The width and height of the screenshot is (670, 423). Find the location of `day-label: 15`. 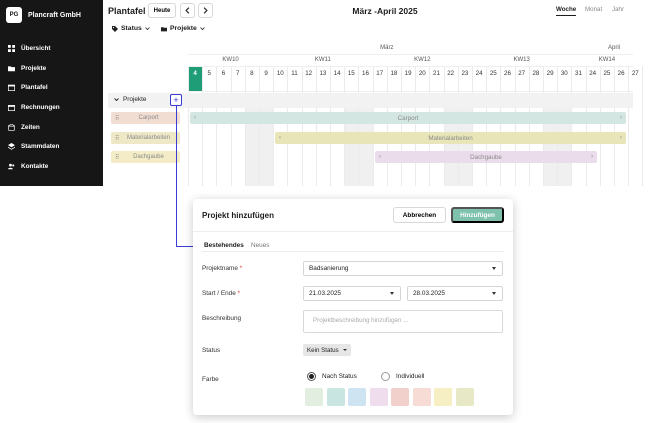

day-label: 15 is located at coordinates (351, 73).